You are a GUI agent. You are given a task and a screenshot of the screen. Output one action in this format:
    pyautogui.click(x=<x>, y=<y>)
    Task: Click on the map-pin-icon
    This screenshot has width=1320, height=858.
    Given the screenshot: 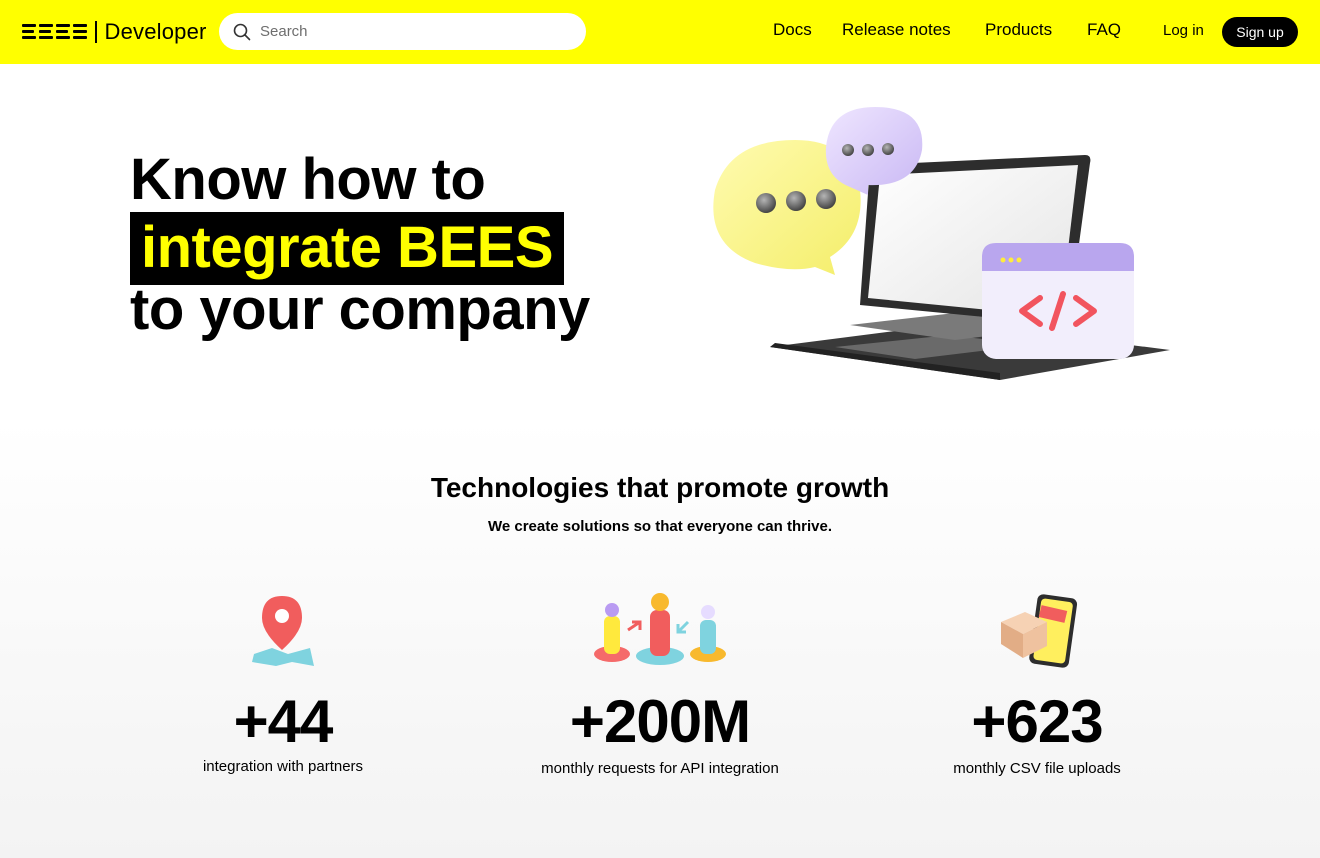 What is the action you would take?
    pyautogui.click(x=283, y=632)
    